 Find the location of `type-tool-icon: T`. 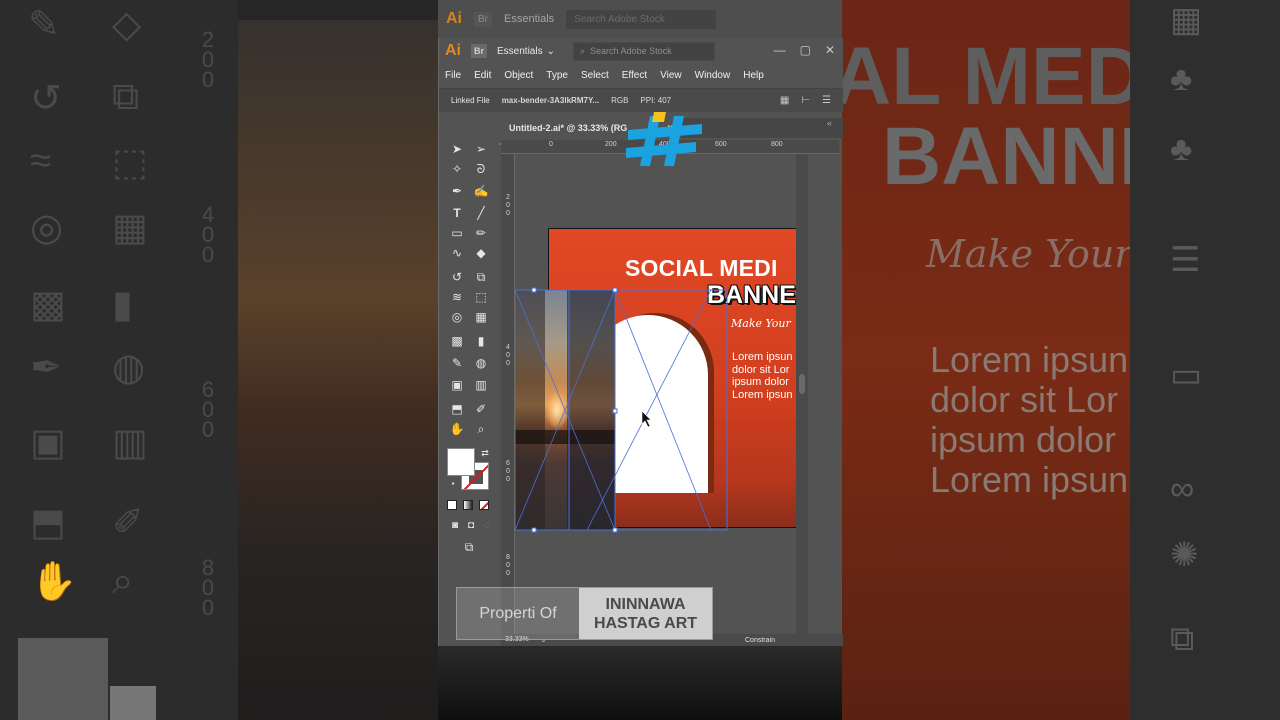

type-tool-icon: T is located at coordinates (457, 213).